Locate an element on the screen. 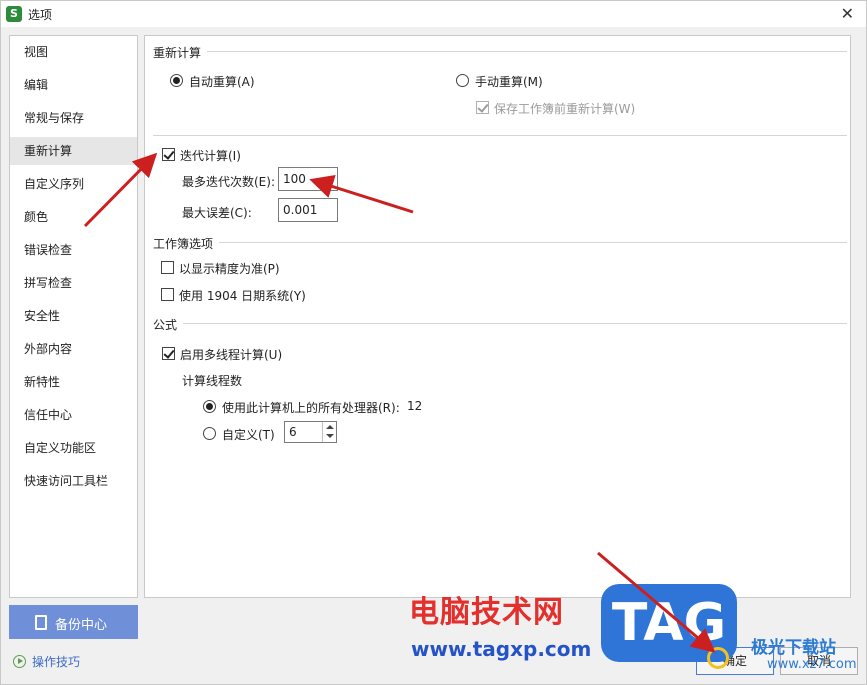  sidebar-item-recalculation: 重新计算 is located at coordinates (73, 151).